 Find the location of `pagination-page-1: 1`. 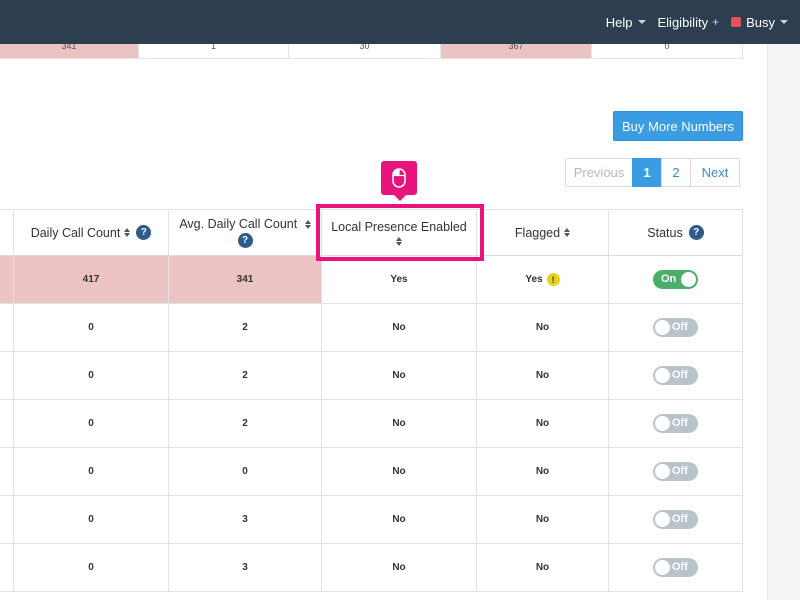

pagination-page-1: 1 is located at coordinates (647, 172).